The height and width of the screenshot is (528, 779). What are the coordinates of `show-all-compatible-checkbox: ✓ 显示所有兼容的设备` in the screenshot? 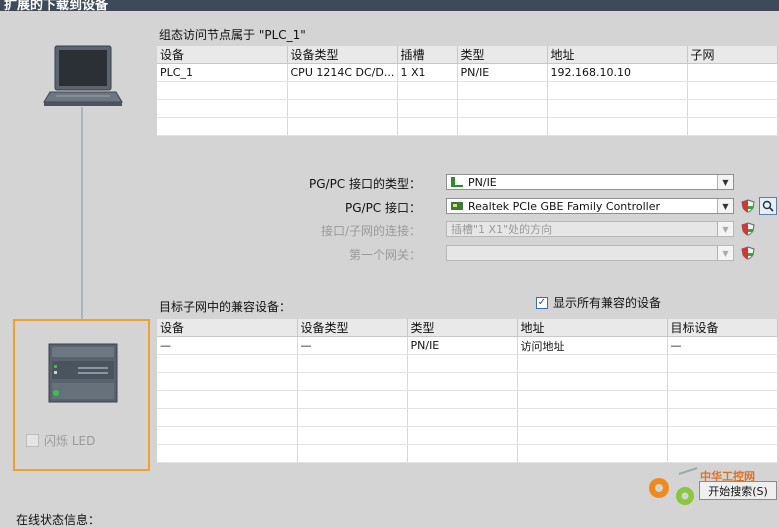 It's located at (598, 302).